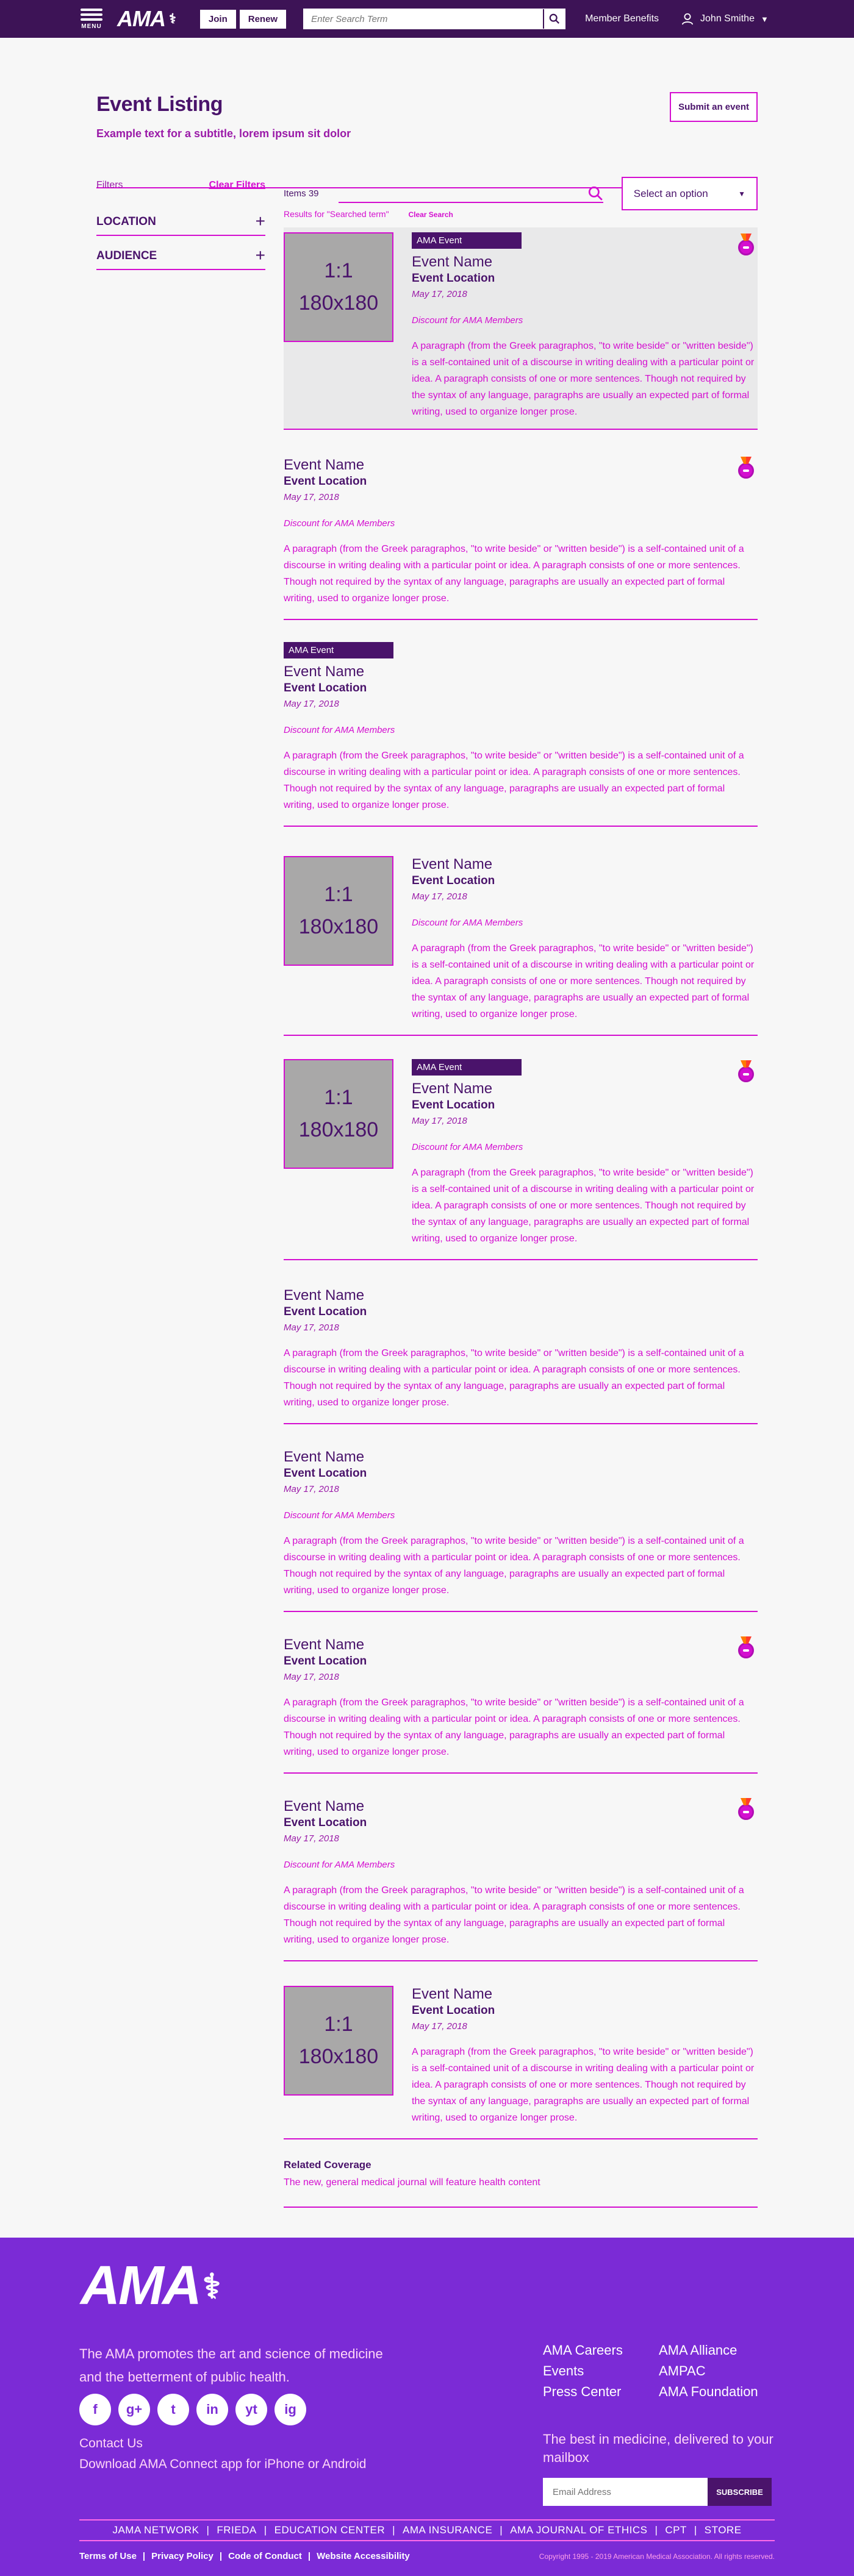 This screenshot has height=2576, width=854. What do you see at coordinates (126, 255) in the screenshot?
I see `facet-label: AUDIENCE` at bounding box center [126, 255].